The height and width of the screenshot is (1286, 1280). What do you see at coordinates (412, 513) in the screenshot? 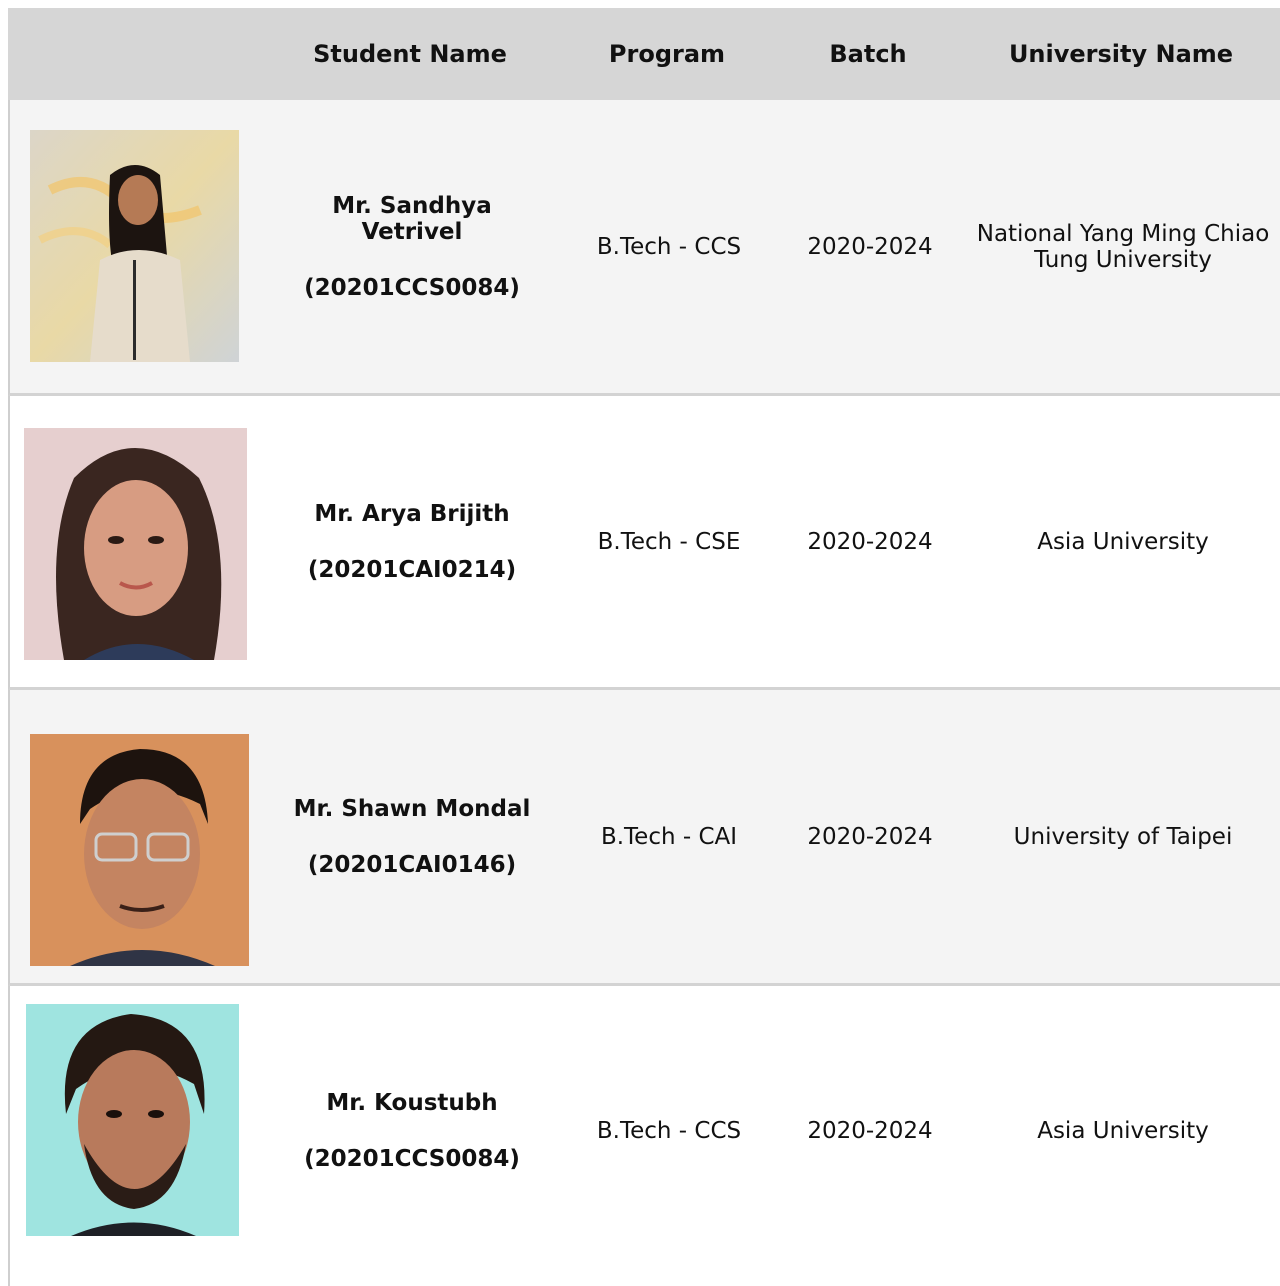
I see `student-name: Mr. Arya Brijith` at bounding box center [412, 513].